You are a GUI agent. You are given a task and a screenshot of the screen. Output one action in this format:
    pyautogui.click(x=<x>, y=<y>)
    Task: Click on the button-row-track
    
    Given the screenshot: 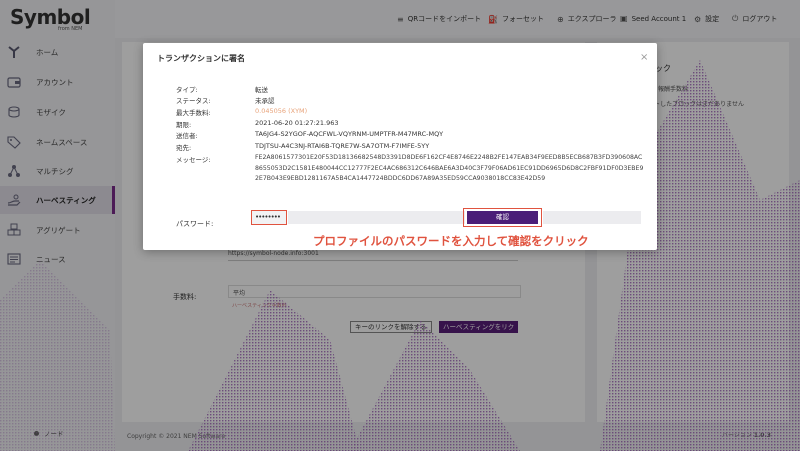 What is the action you would take?
    pyautogui.click(x=592, y=217)
    